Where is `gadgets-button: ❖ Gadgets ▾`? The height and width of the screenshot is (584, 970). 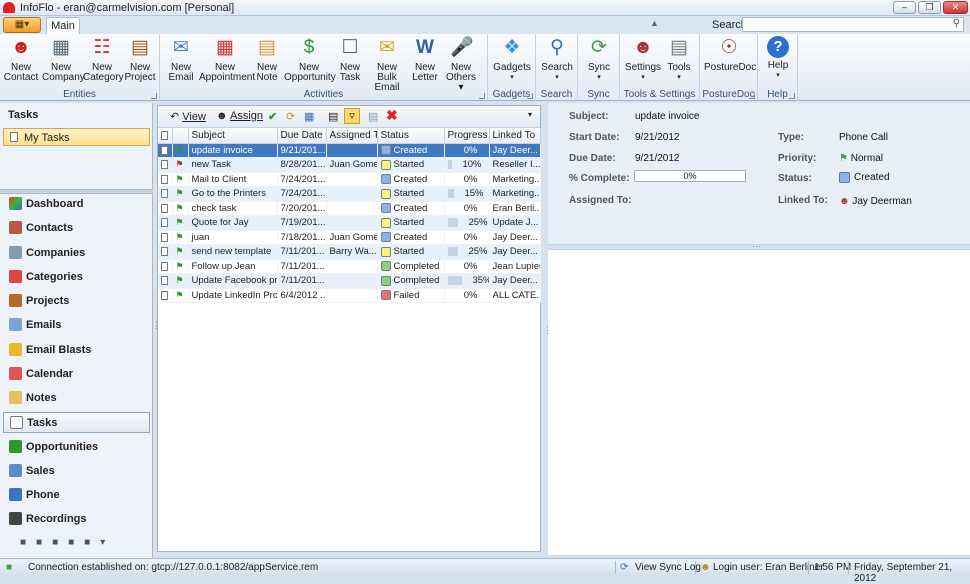
gadgets-button: ❖ Gadgets ▾ is located at coordinates (512, 59).